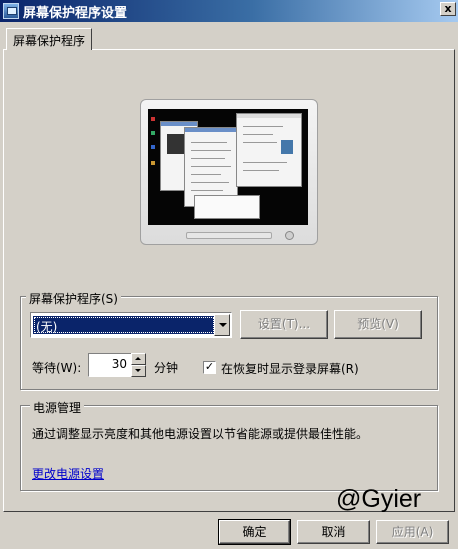  Describe the element at coordinates (73, 298) in the screenshot. I see `screensaver-group-label: 屏幕保护程序(S)` at that location.